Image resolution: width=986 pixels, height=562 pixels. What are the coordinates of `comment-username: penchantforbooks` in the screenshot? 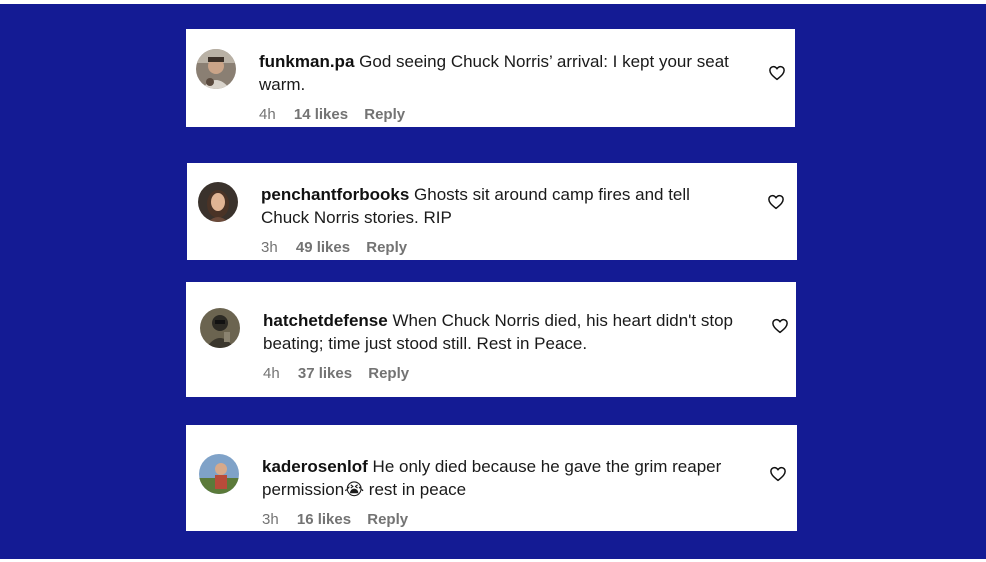 It's located at (335, 194).